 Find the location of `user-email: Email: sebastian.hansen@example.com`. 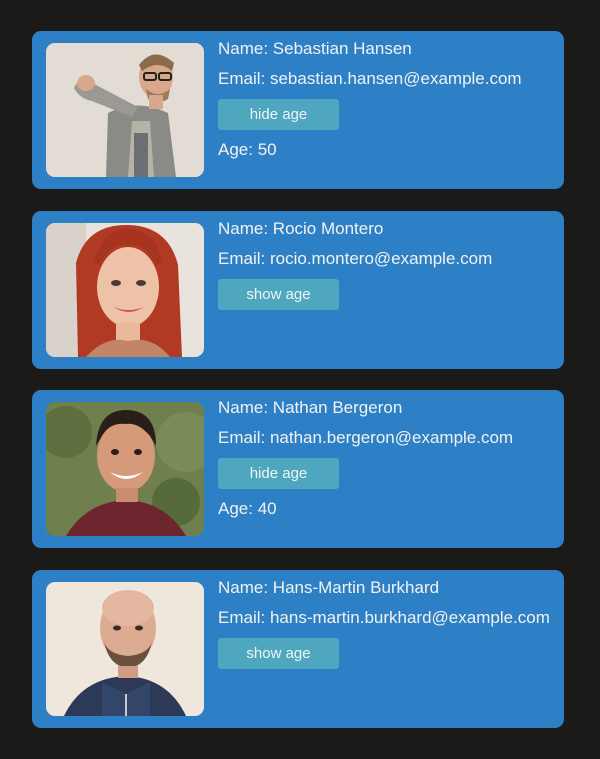

user-email: Email: sebastian.hansen@example.com is located at coordinates (386, 79).